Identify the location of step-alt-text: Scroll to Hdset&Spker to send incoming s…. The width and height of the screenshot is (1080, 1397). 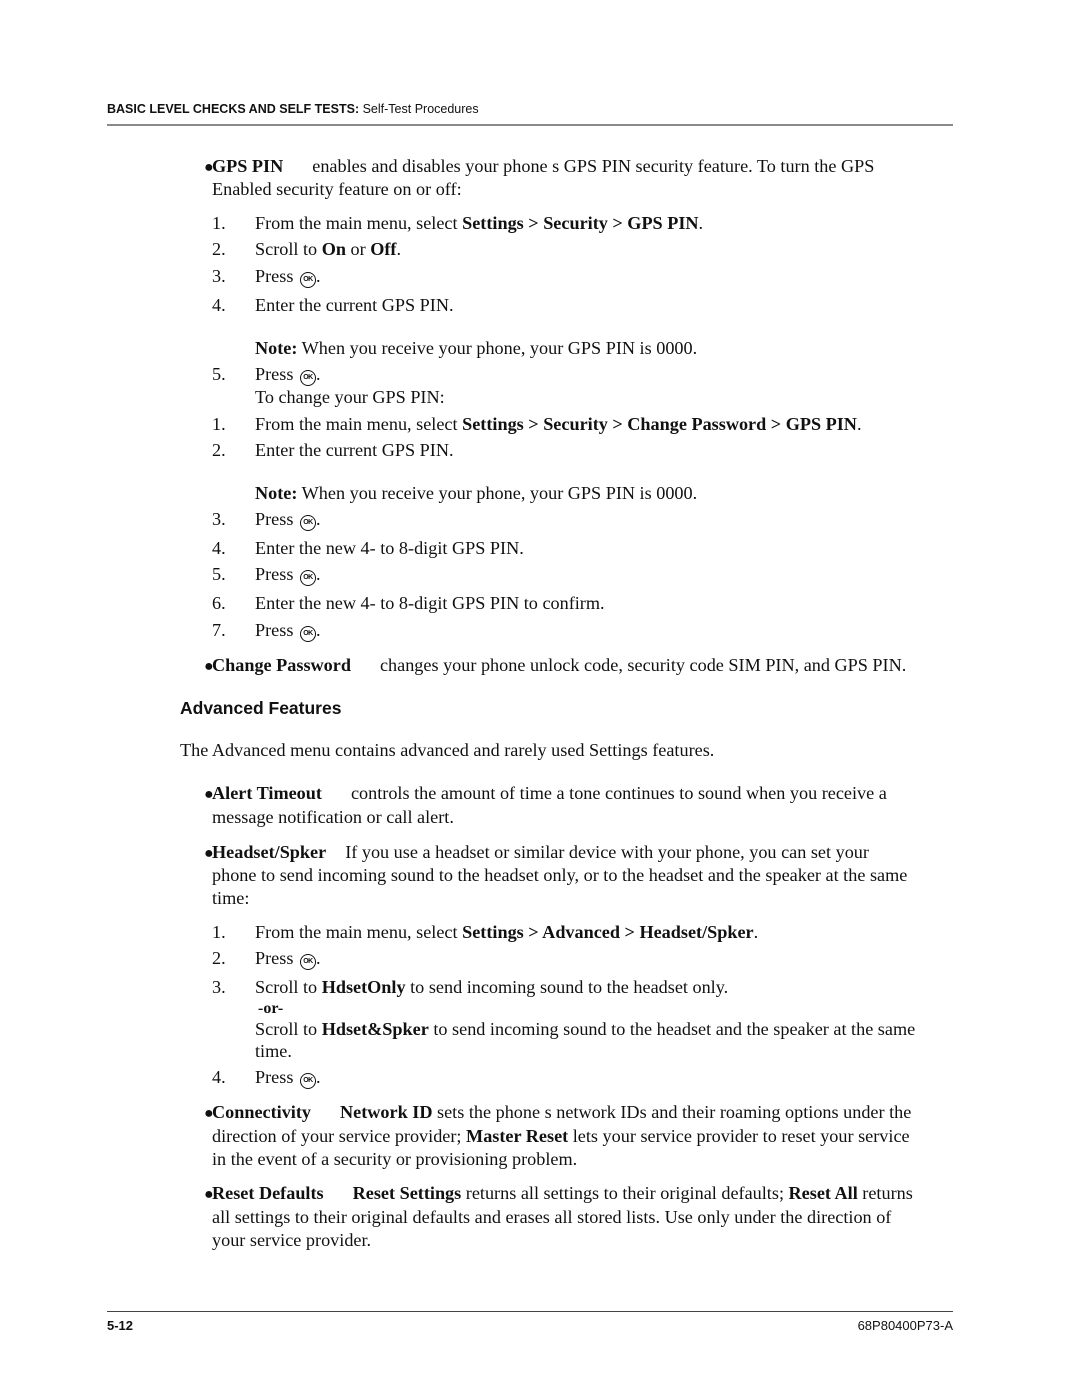
(585, 1029).